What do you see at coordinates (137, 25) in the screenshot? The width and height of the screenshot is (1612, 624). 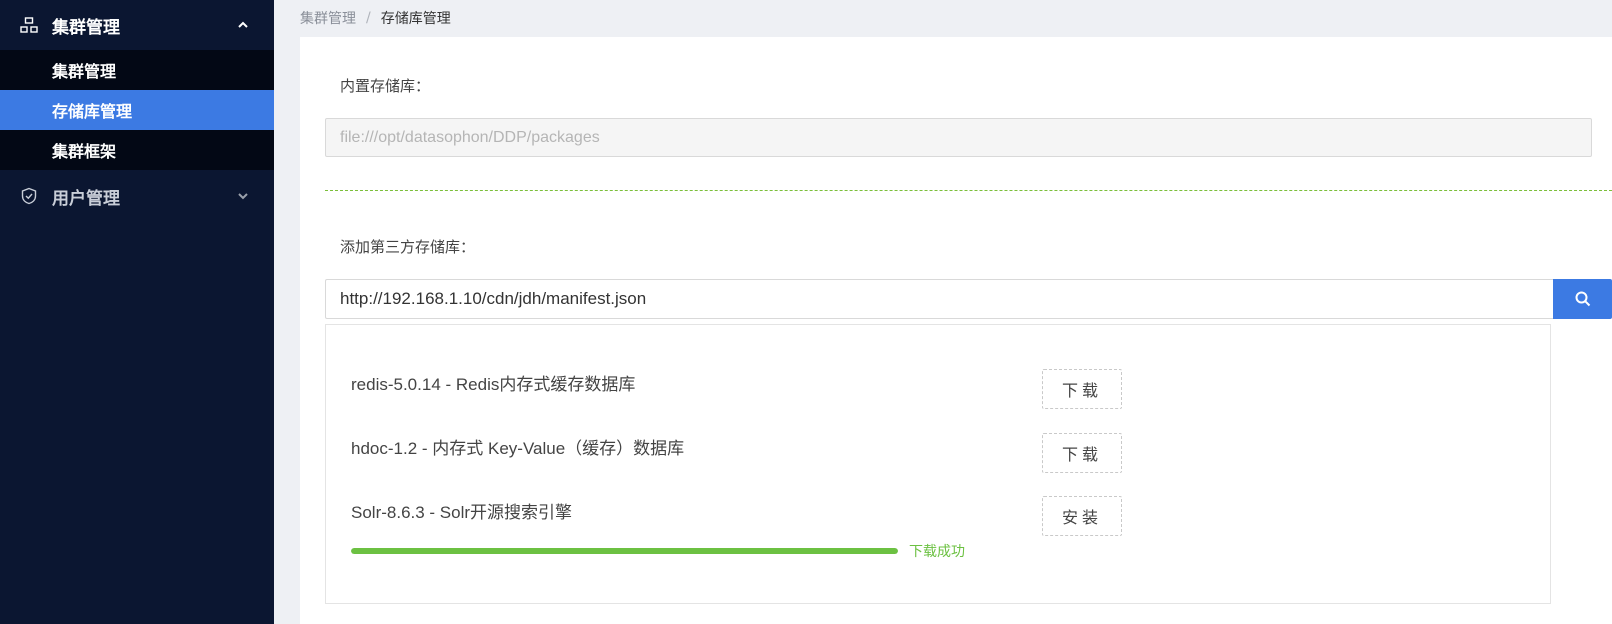 I see `menu-group-cluster: 集群管理` at bounding box center [137, 25].